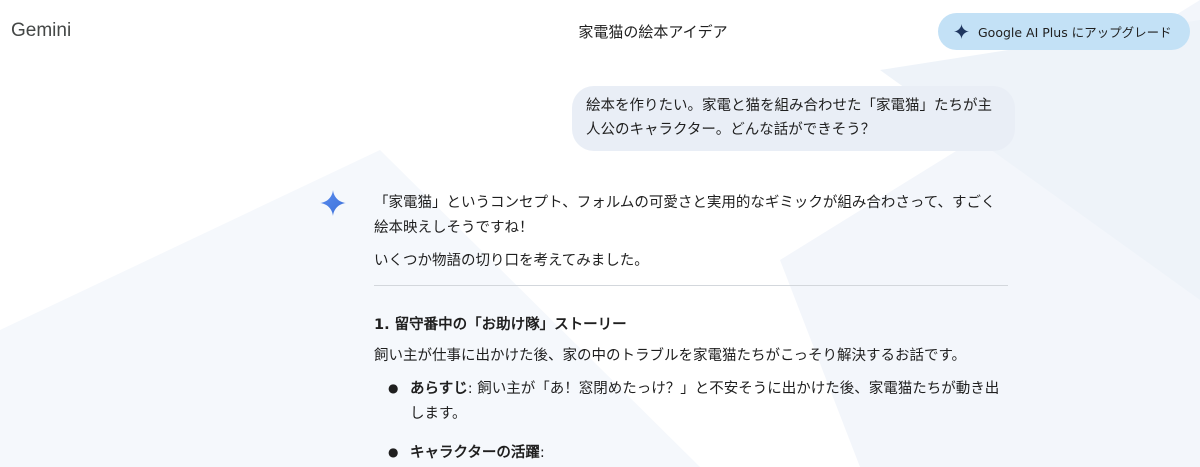  What do you see at coordinates (500, 325) in the screenshot?
I see `section-heading: 1. 留守番中の「お助け隊」ストーリー` at bounding box center [500, 325].